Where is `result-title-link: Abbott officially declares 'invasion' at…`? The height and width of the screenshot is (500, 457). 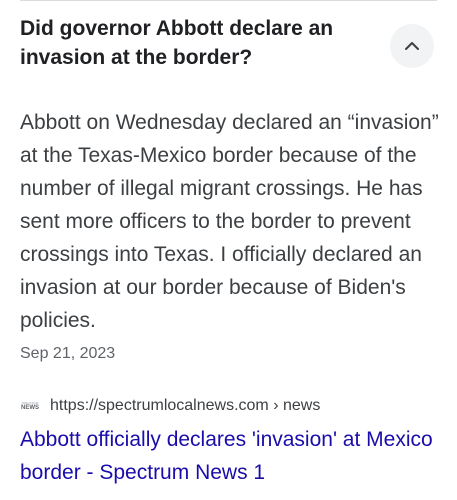
result-title-link: Abbott officially declares 'invasion' at… is located at coordinates (230, 456).